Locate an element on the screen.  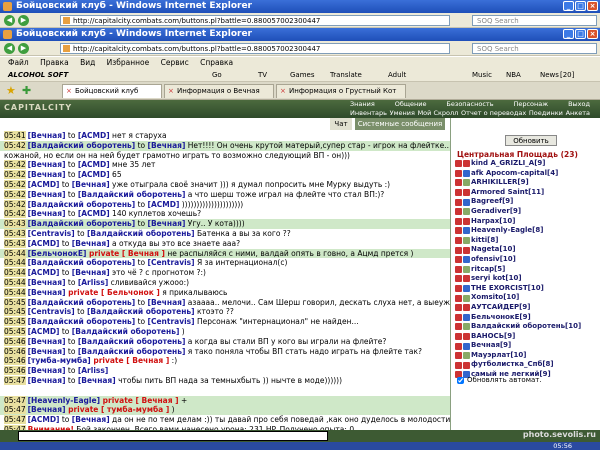
player-item: Armored Saint[11] is located at coordinates (527, 193).